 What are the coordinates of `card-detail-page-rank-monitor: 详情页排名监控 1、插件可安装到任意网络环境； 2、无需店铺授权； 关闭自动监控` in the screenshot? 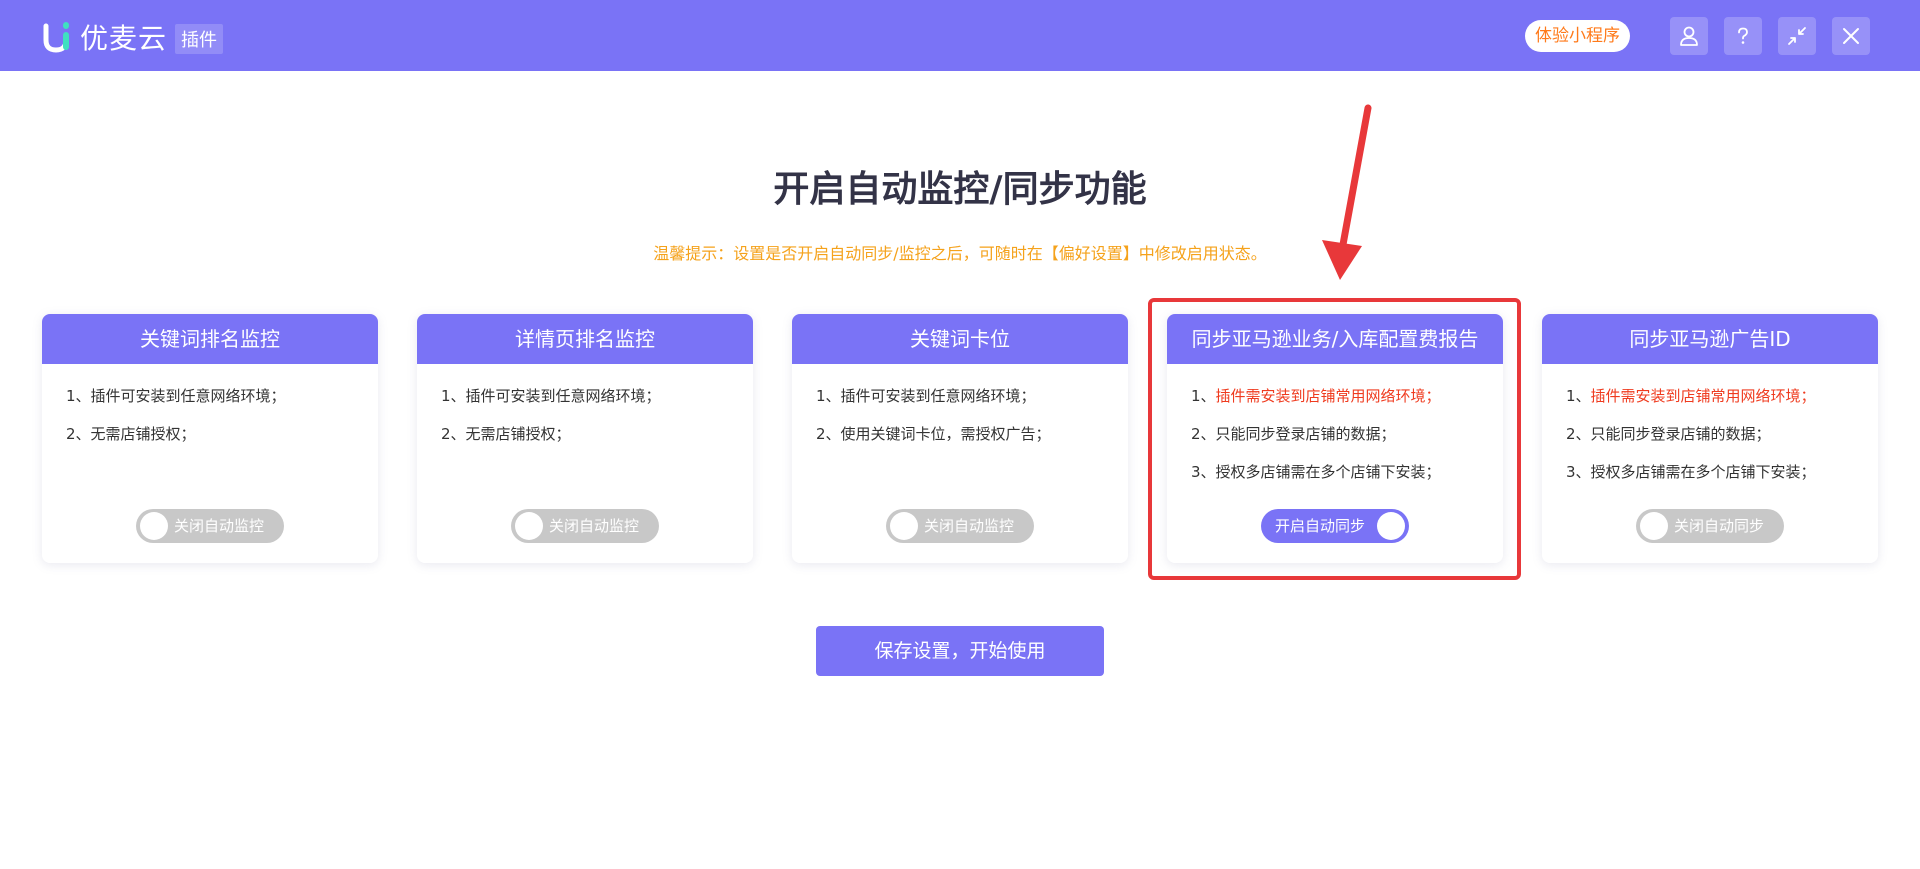 It's located at (585, 438).